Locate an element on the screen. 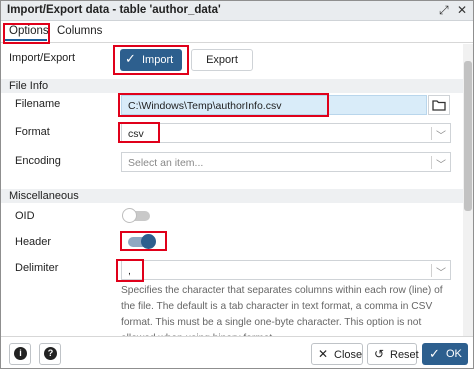 The height and width of the screenshot is (369, 474). oid-toggle-knob is located at coordinates (129, 215).